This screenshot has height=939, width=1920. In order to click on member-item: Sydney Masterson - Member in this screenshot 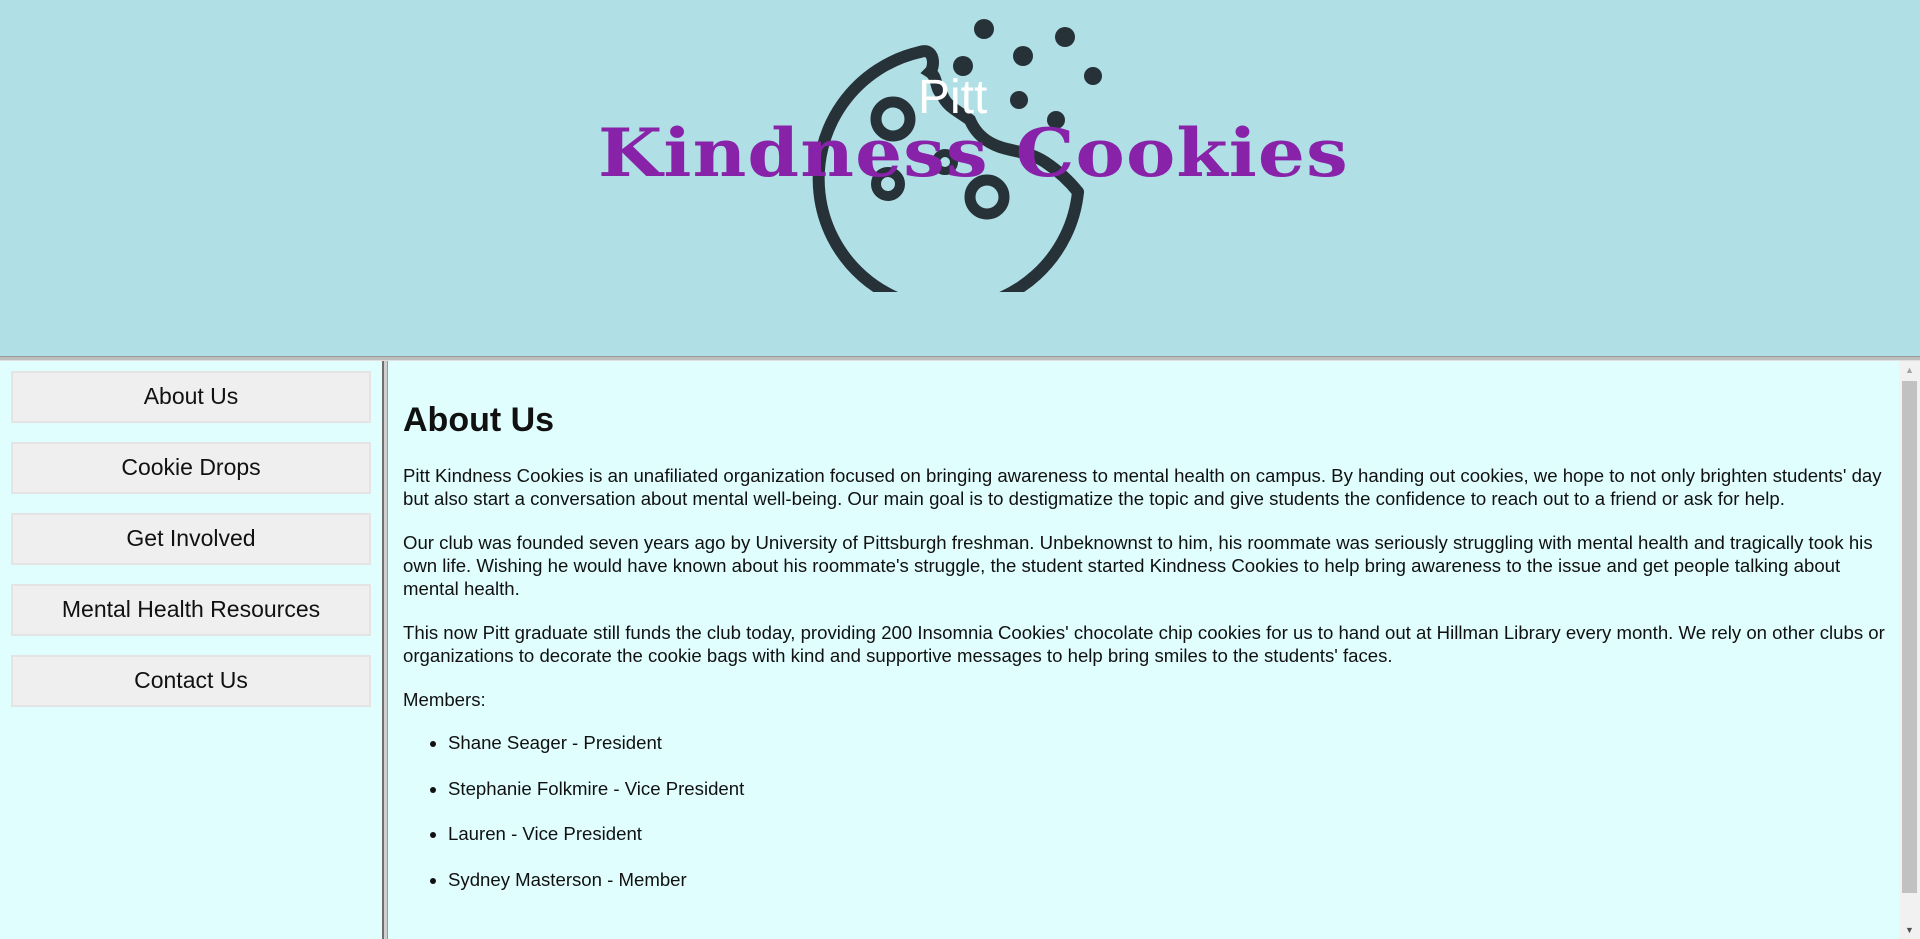, I will do `click(1166, 879)`.